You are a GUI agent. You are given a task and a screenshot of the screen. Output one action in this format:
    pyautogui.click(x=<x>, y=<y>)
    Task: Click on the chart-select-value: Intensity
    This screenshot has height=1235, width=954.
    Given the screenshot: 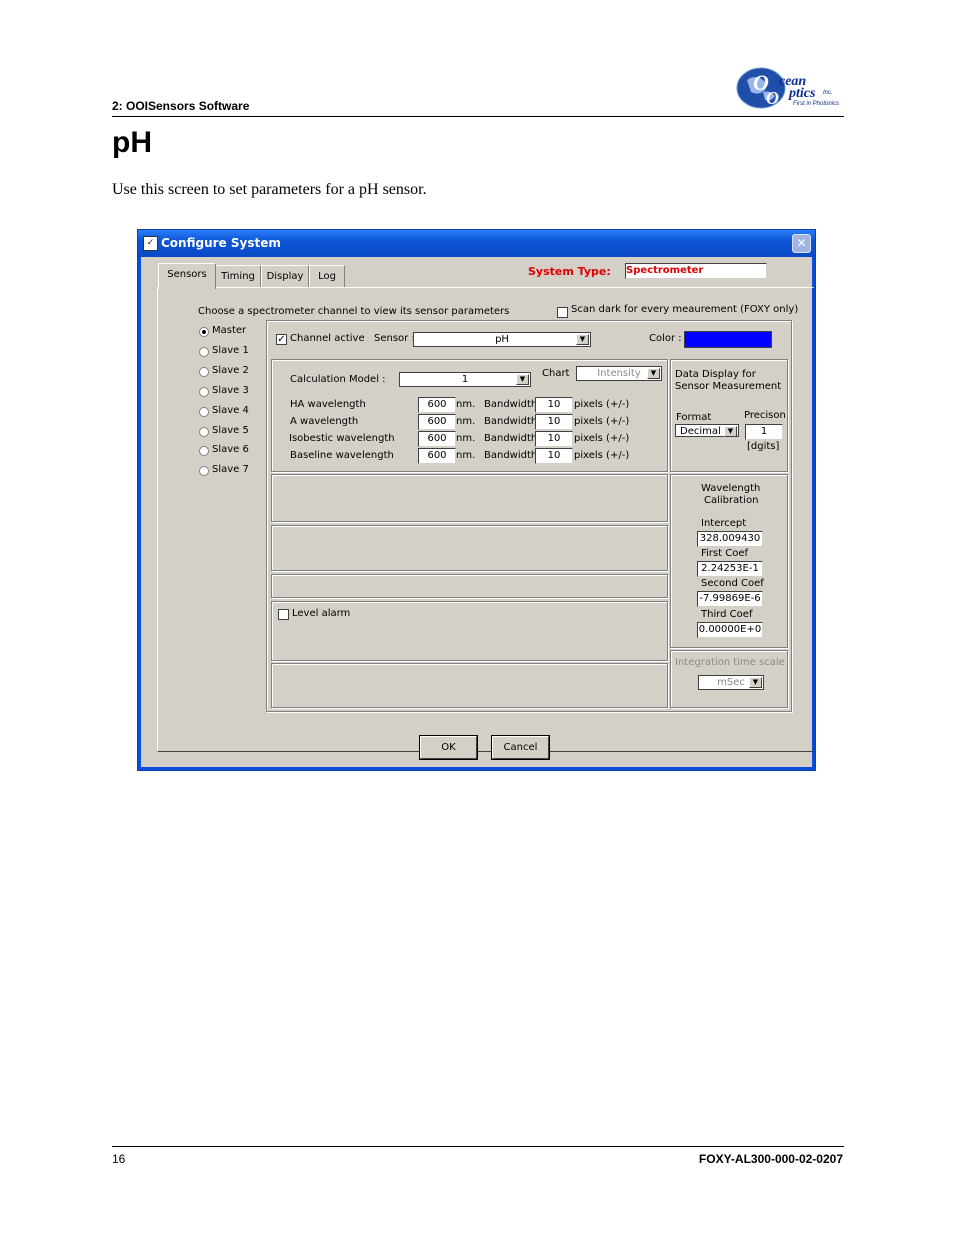 What is the action you would take?
    pyautogui.click(x=619, y=373)
    